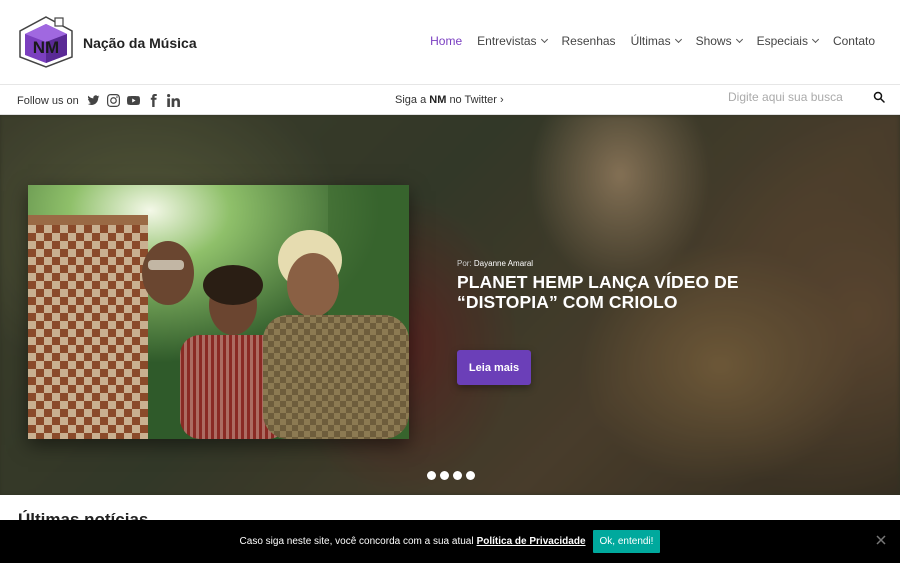 The width and height of the screenshot is (900, 563). What do you see at coordinates (451, 475) in the screenshot?
I see `slider-dots` at bounding box center [451, 475].